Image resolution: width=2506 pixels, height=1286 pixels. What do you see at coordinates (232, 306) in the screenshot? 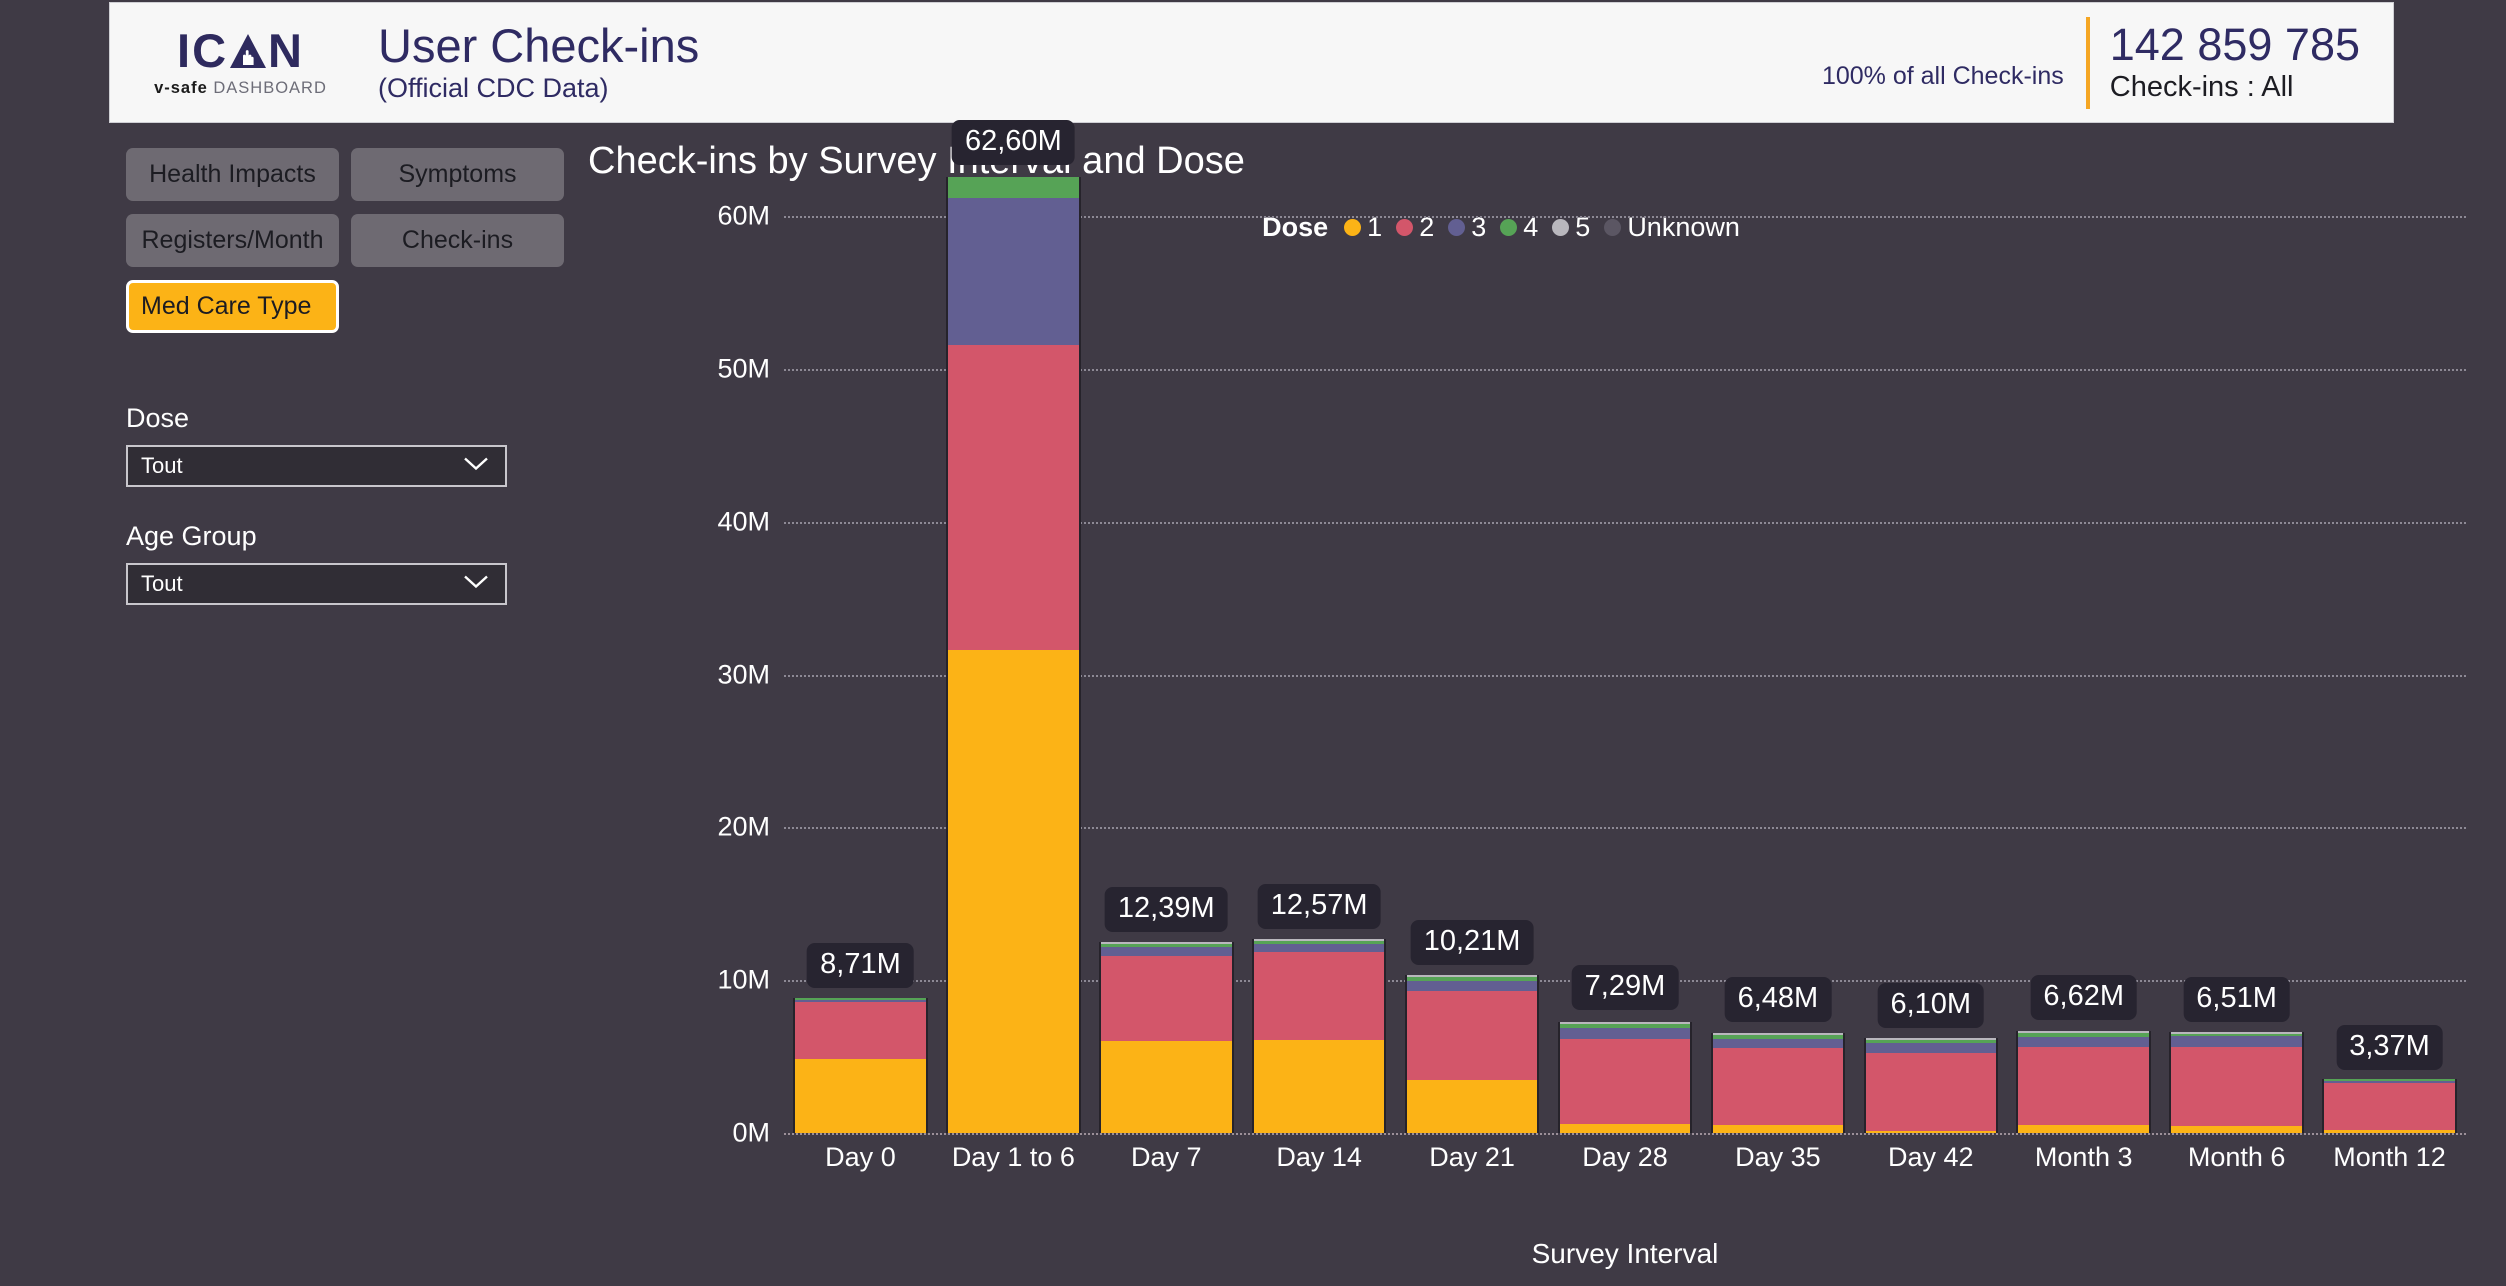
I see `nav-button-med-care-type: Med Care Type` at bounding box center [232, 306].